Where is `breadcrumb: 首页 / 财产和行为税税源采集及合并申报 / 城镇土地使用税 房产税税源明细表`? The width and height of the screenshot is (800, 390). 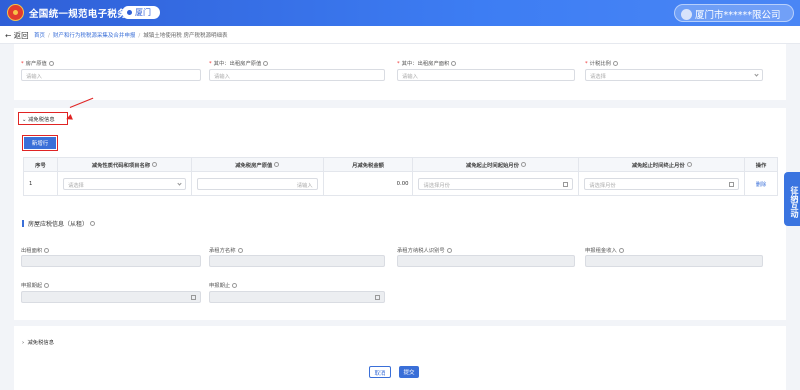
breadcrumb: 首页 / 财产和行为税税源采集及合并申报 / 城镇土地使用税 房产税税源明细表 is located at coordinates (131, 36).